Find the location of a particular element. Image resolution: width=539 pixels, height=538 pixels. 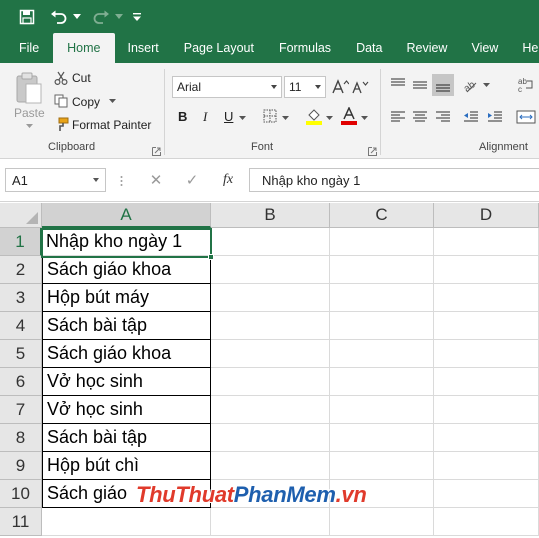

cell-a4: Sách bài tập is located at coordinates (126, 326).